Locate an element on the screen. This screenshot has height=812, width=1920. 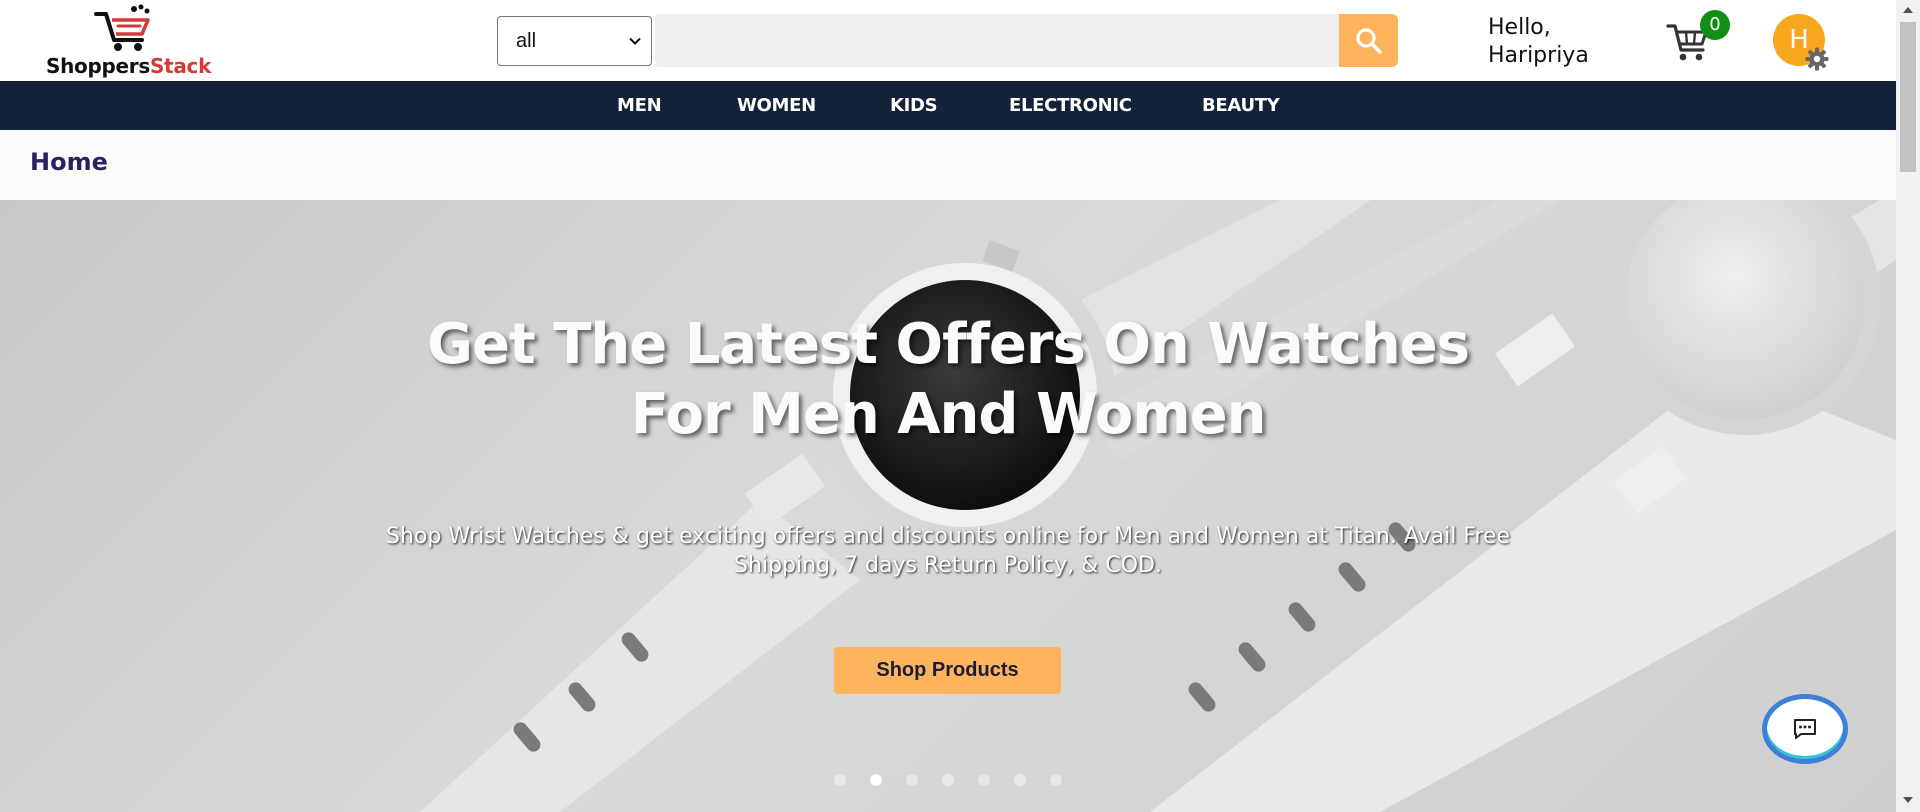
logo: ShoppersStack is located at coordinates (134, 41).